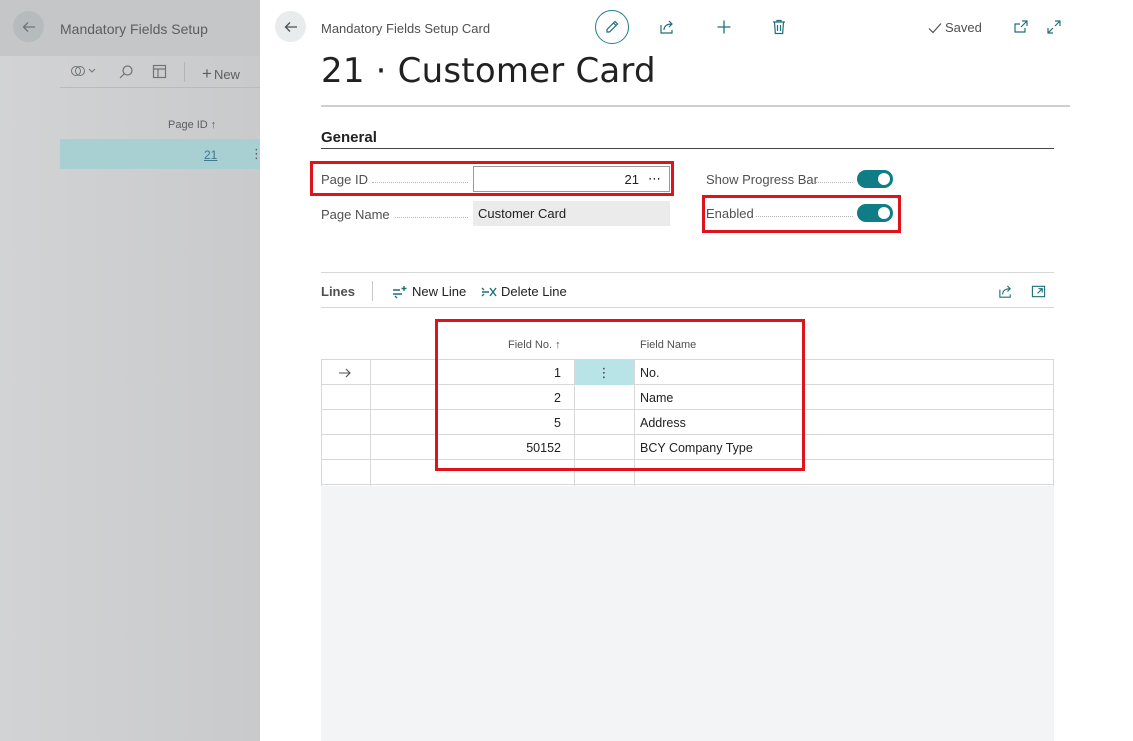  I want to click on layout-button, so click(159, 71).